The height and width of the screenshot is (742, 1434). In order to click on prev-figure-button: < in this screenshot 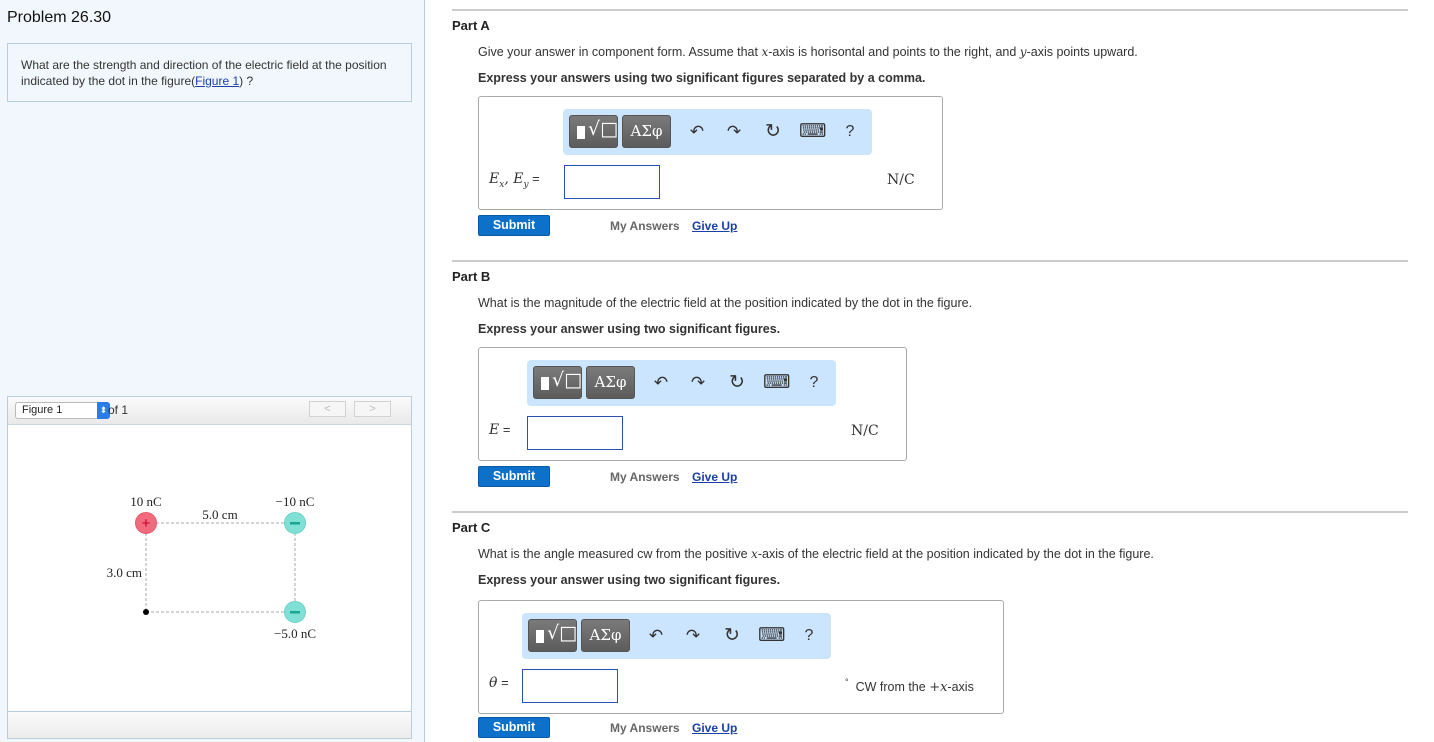, I will do `click(327, 409)`.